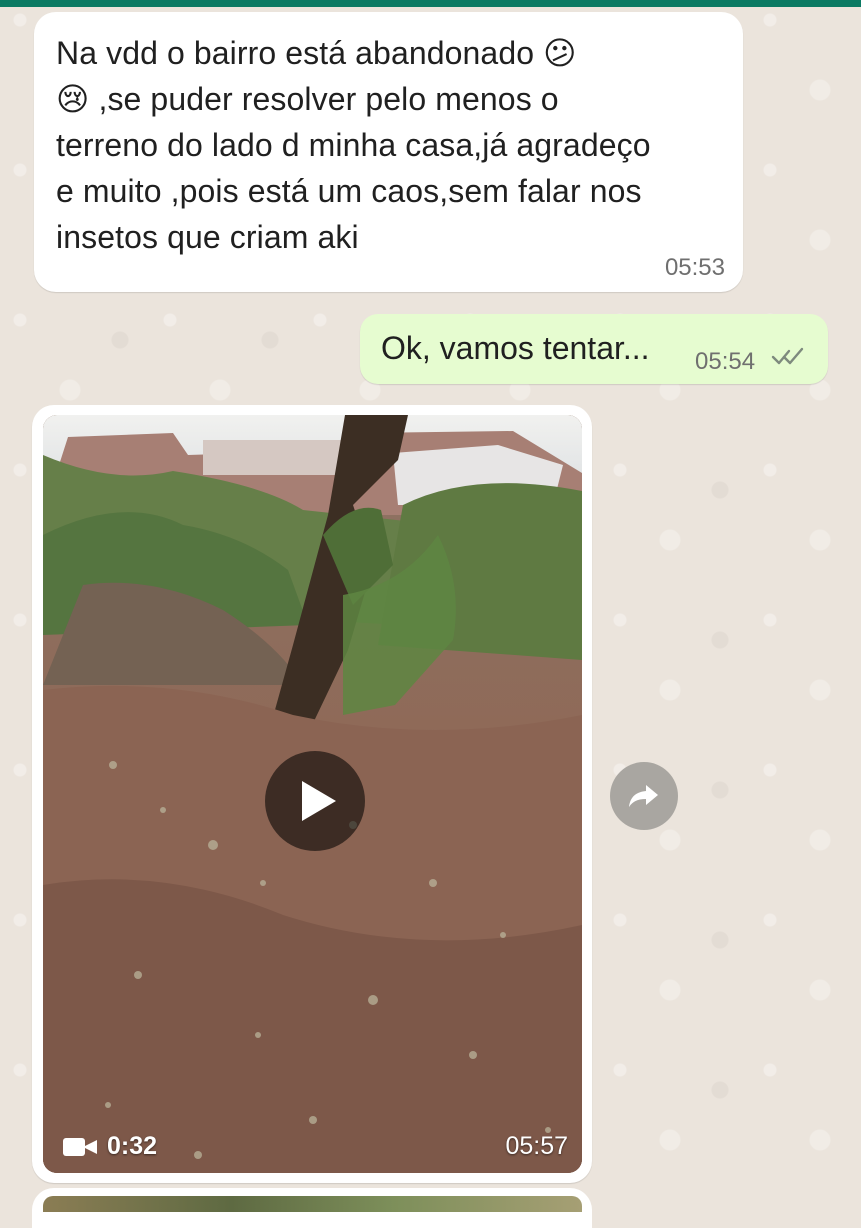 This screenshot has height=1228, width=861. I want to click on forward-icon, so click(643, 796).